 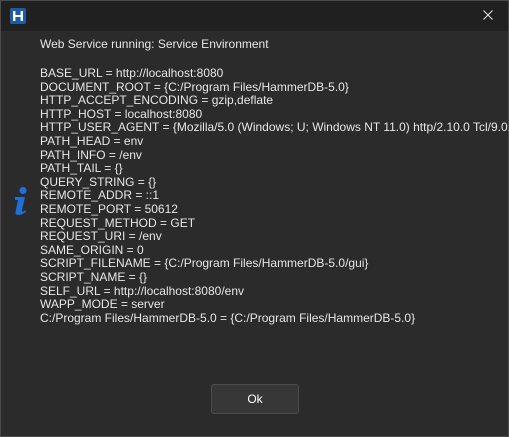 What do you see at coordinates (121, 113) in the screenshot?
I see `env-line: HTTP_HOST = localhost:8080` at bounding box center [121, 113].